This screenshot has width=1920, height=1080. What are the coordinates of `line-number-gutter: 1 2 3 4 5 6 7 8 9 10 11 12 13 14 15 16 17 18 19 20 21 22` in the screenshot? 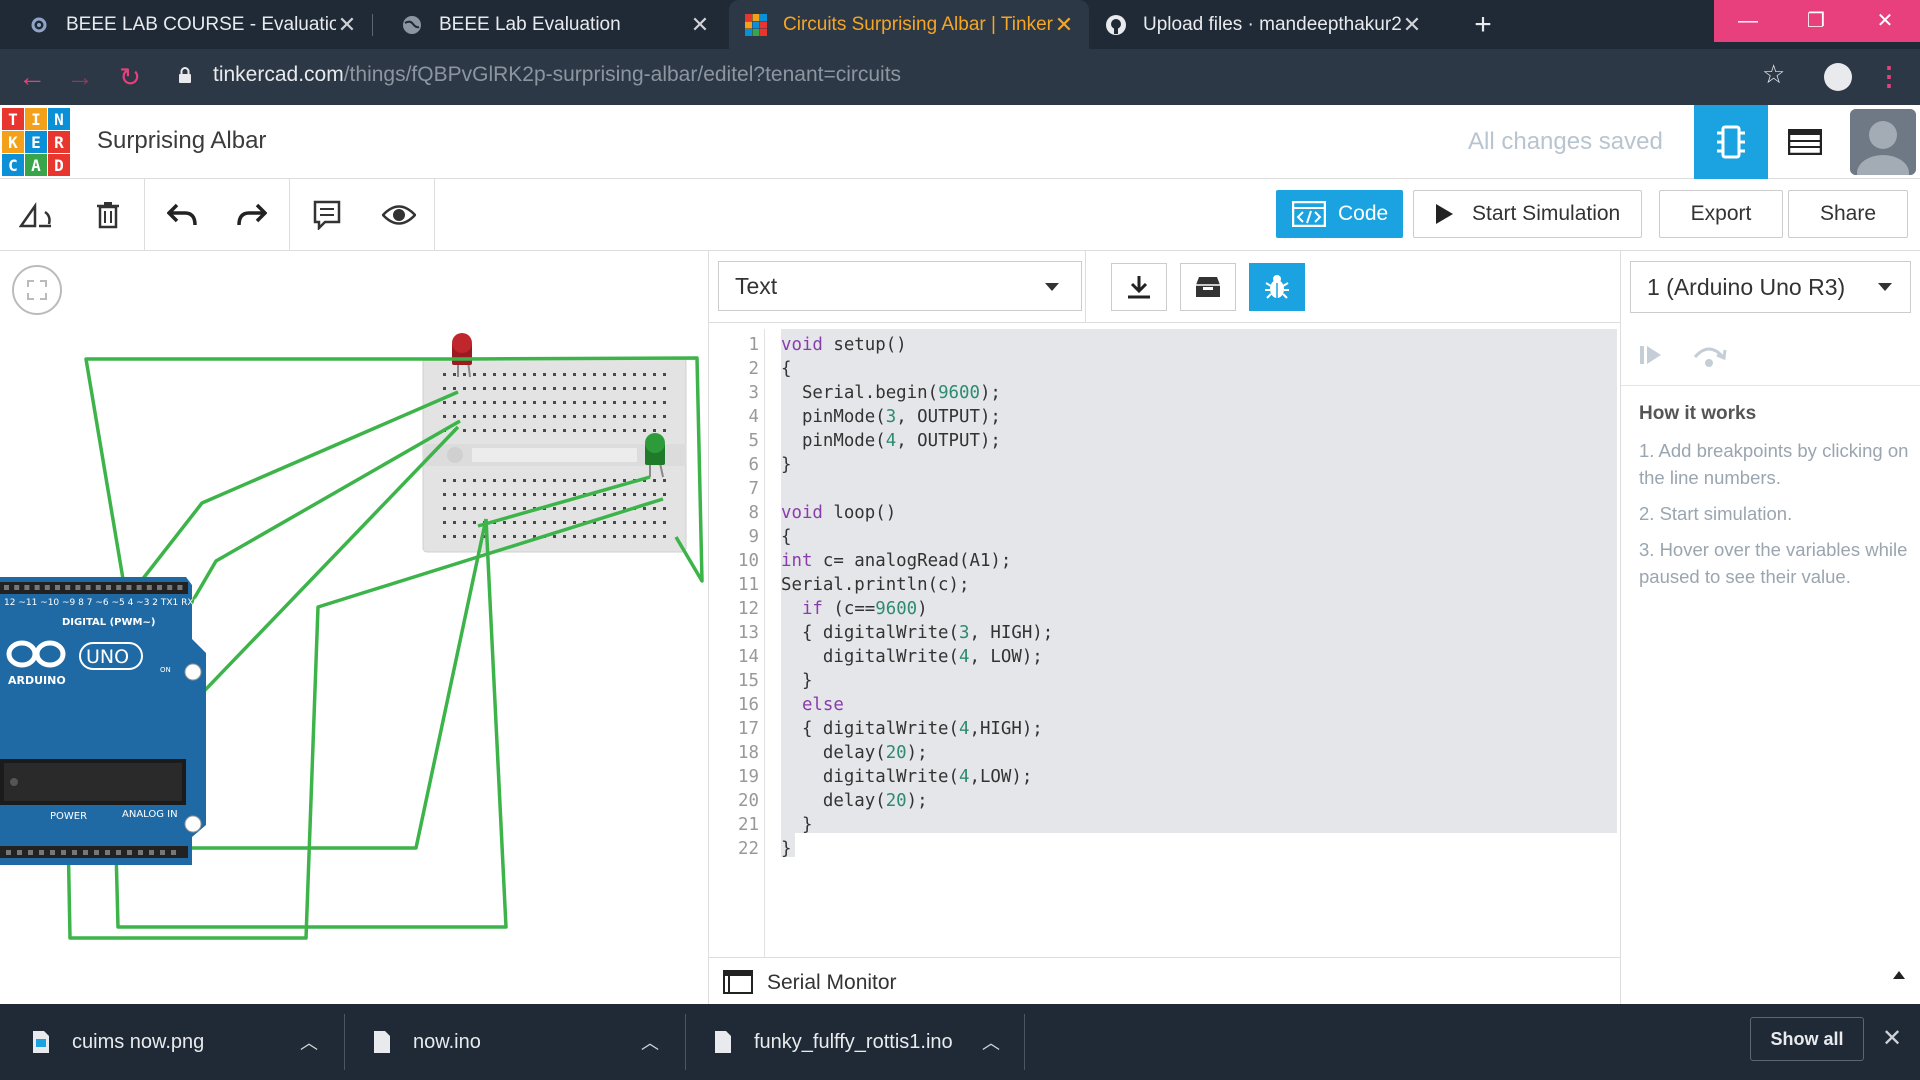 It's located at (737, 643).